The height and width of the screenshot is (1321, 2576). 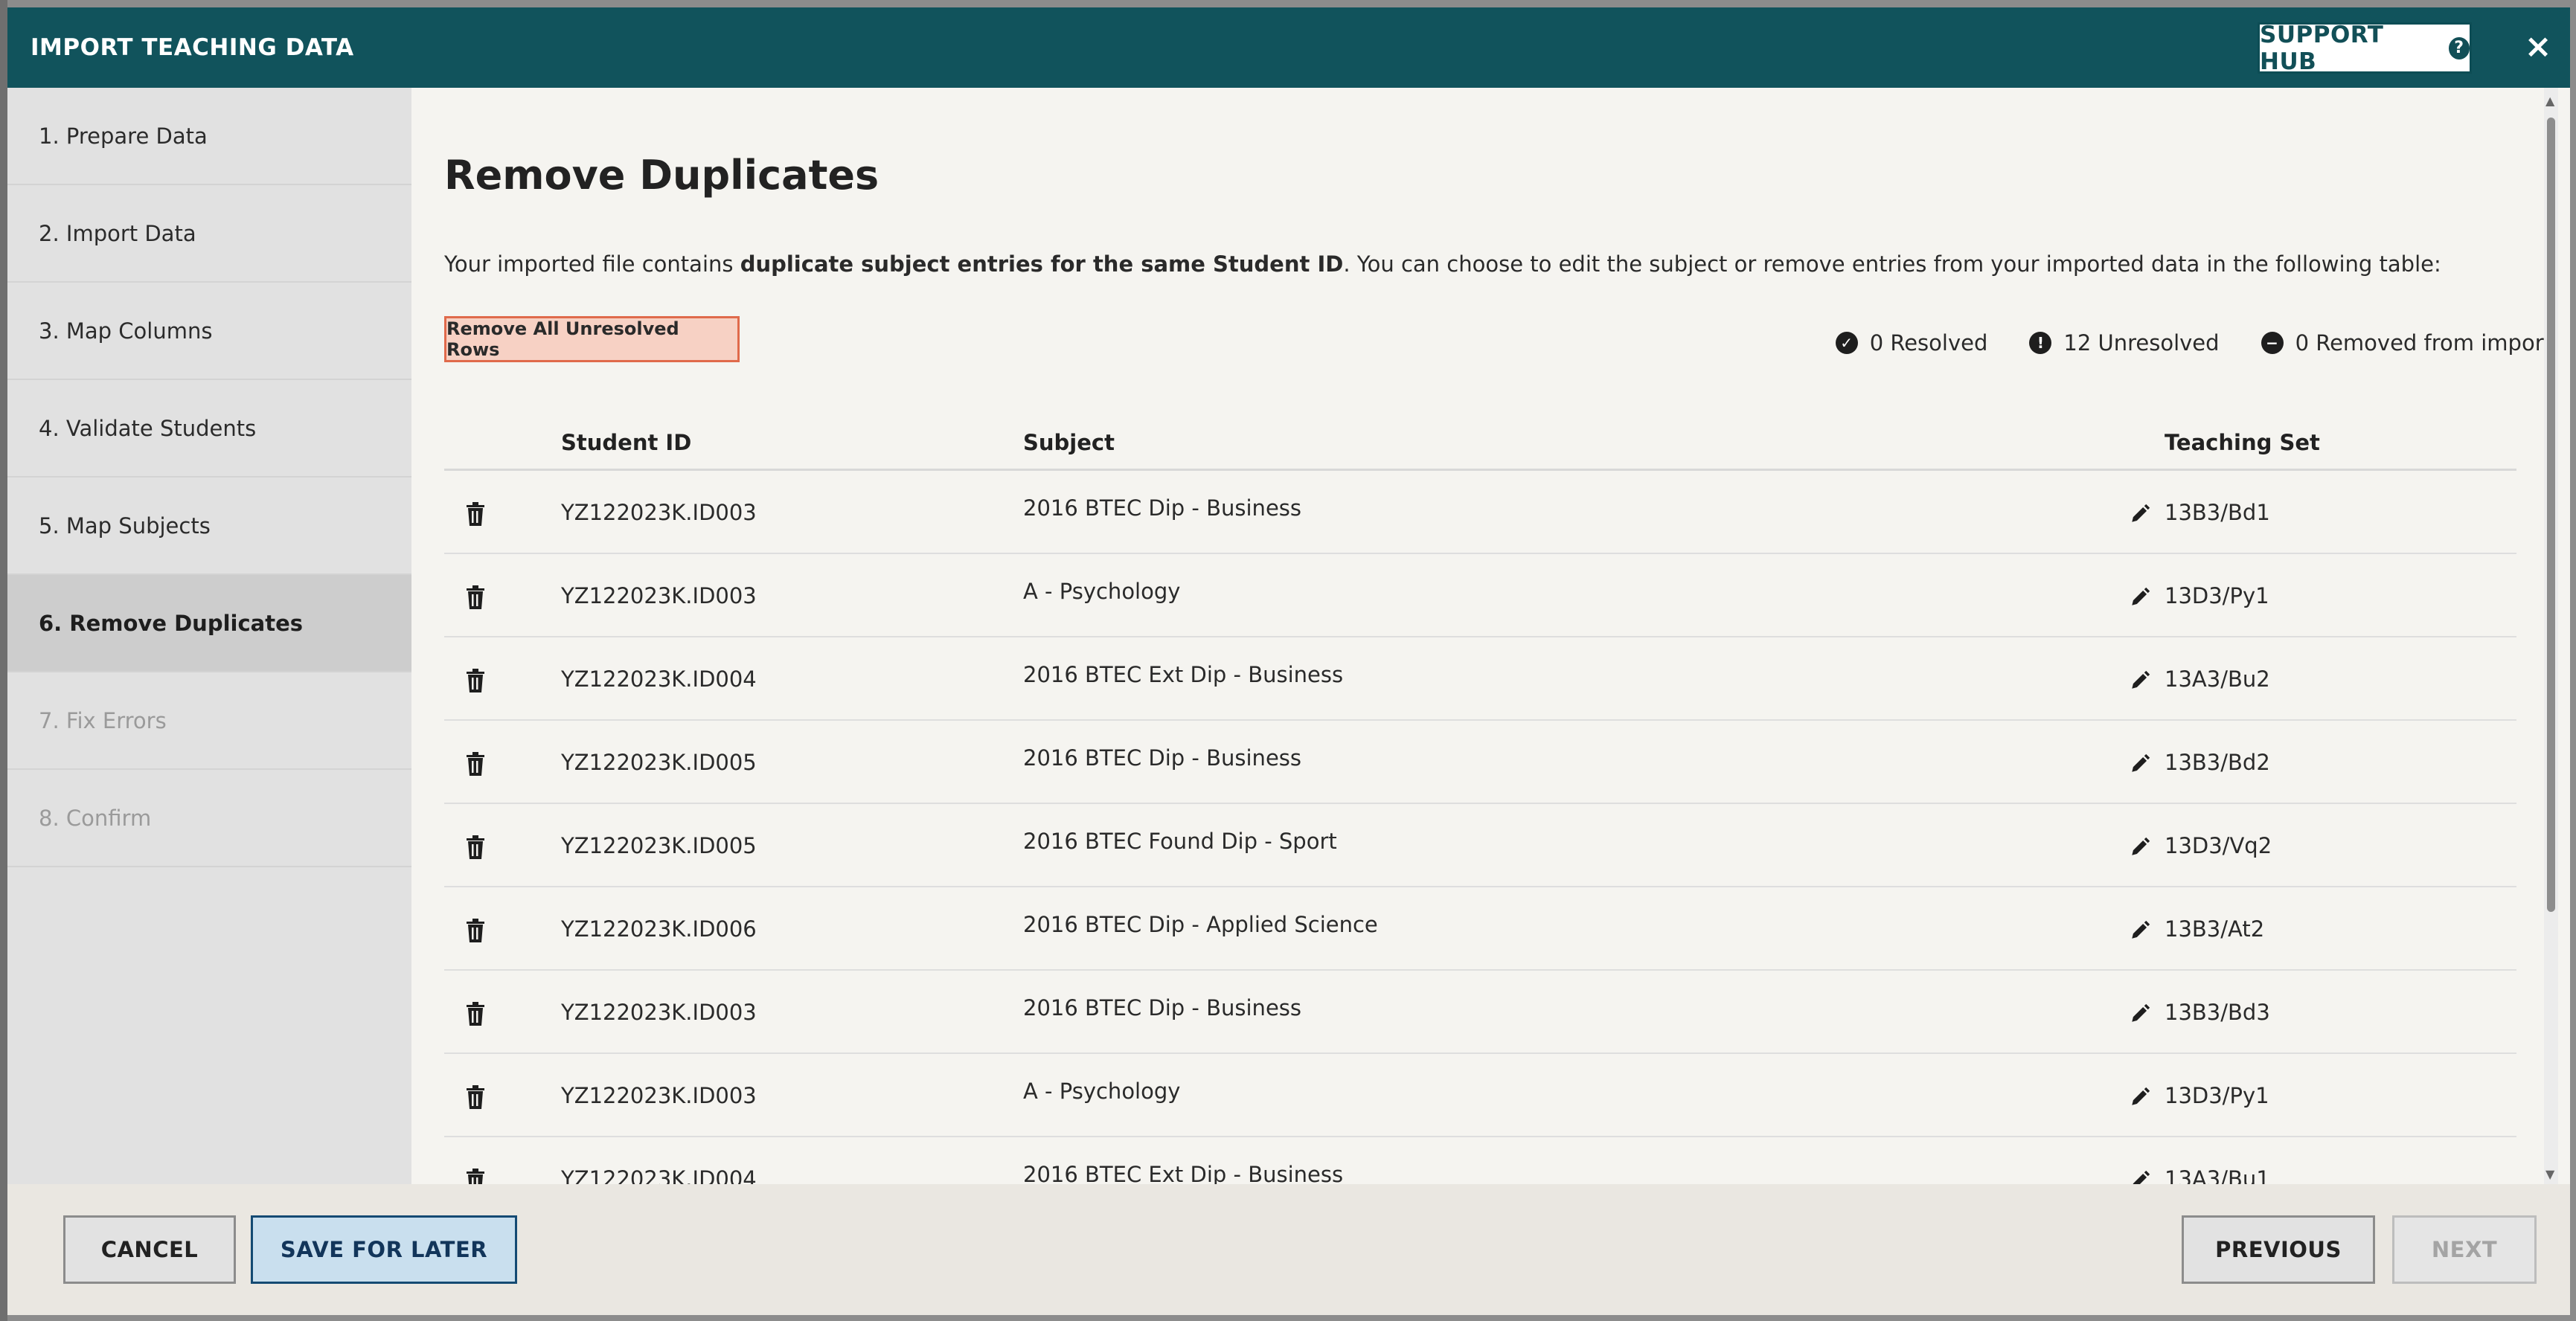 I want to click on scroll-down-arrow-icon: ▼, so click(x=2549, y=1174).